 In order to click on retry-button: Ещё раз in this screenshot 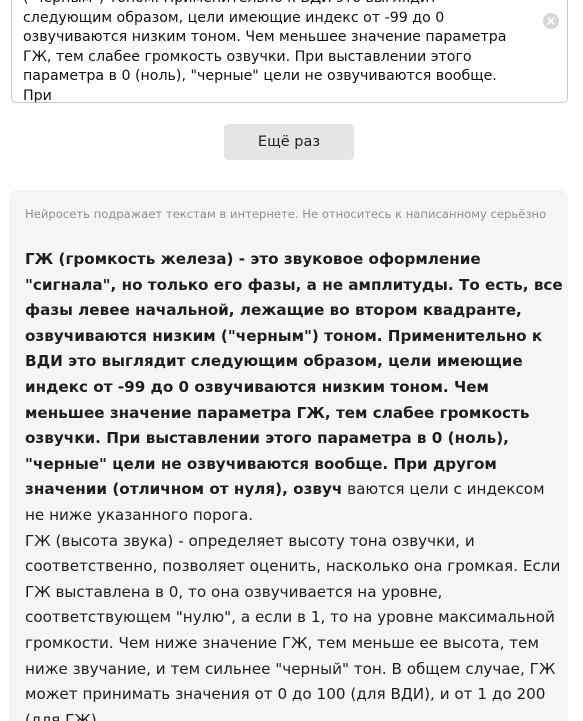, I will do `click(289, 142)`.